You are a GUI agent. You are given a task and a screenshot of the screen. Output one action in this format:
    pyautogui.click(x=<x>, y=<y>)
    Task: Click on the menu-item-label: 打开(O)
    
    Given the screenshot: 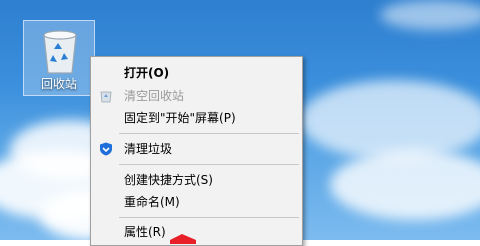 What is the action you would take?
    pyautogui.click(x=147, y=73)
    